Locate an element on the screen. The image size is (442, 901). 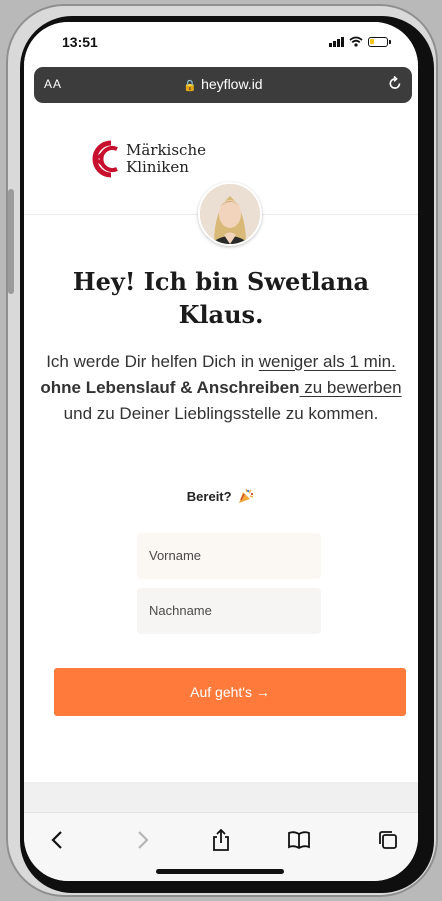
lock-icon: 🔒 is located at coordinates (190, 86).